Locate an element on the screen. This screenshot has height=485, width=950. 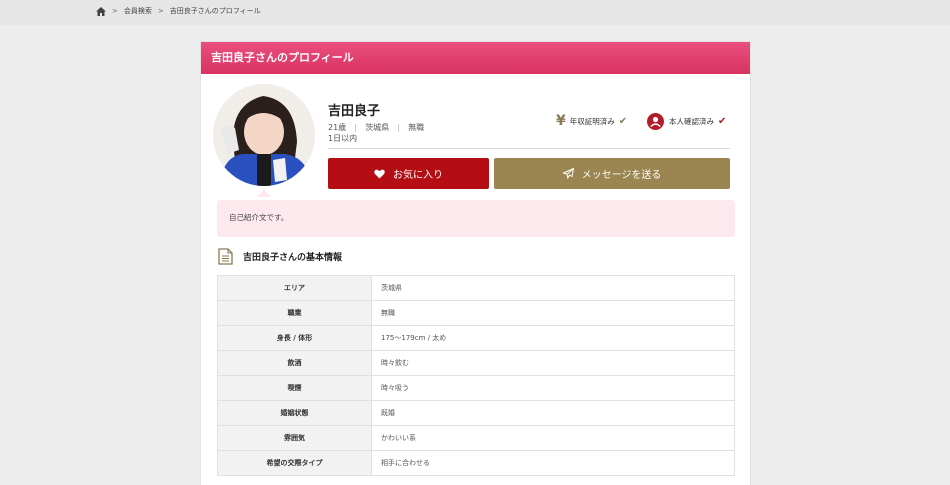
breadcrumb: > 会員検索 > 吉田良子さんのプロフィール is located at coordinates (178, 11).